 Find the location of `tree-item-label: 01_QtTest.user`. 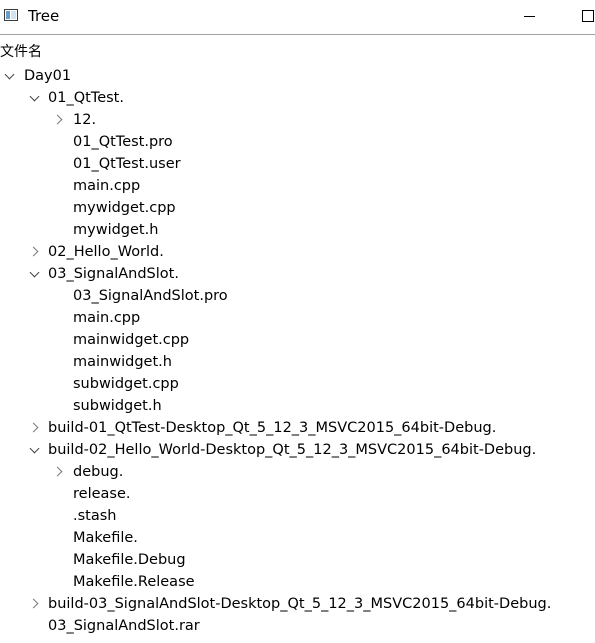

tree-item-label: 01_QtTest.user is located at coordinates (127, 164).